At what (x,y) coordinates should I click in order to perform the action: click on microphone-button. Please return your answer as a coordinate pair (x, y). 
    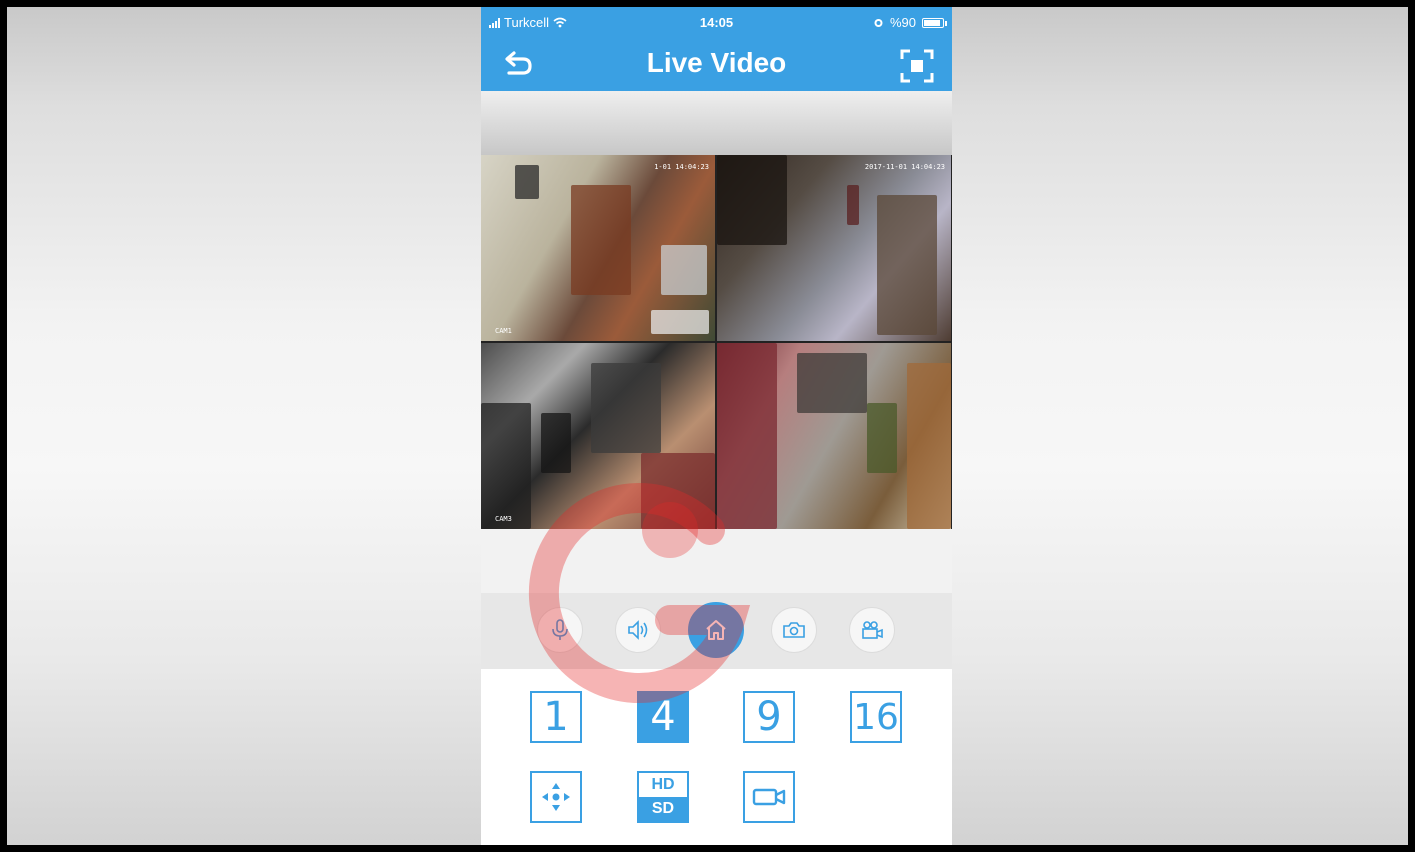
    Looking at the image, I should click on (560, 630).